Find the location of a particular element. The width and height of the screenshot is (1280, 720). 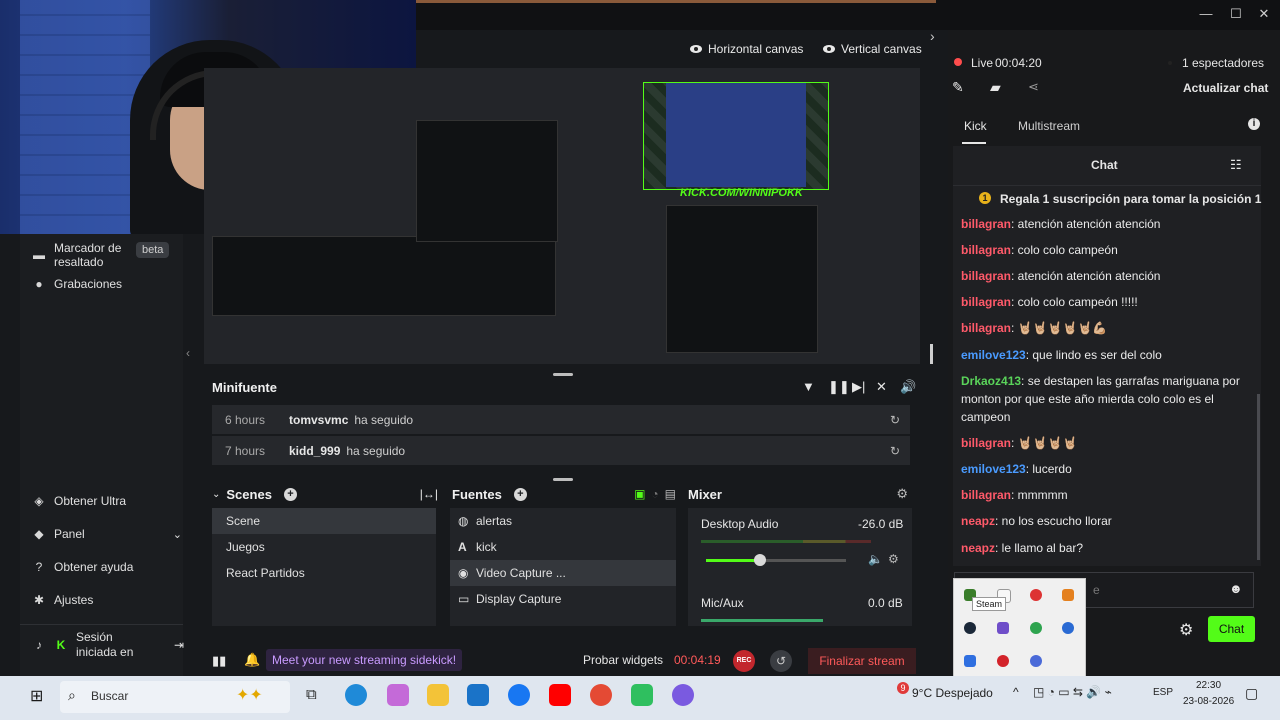

weather-widget: 9°C Despejado is located at coordinates (952, 693).